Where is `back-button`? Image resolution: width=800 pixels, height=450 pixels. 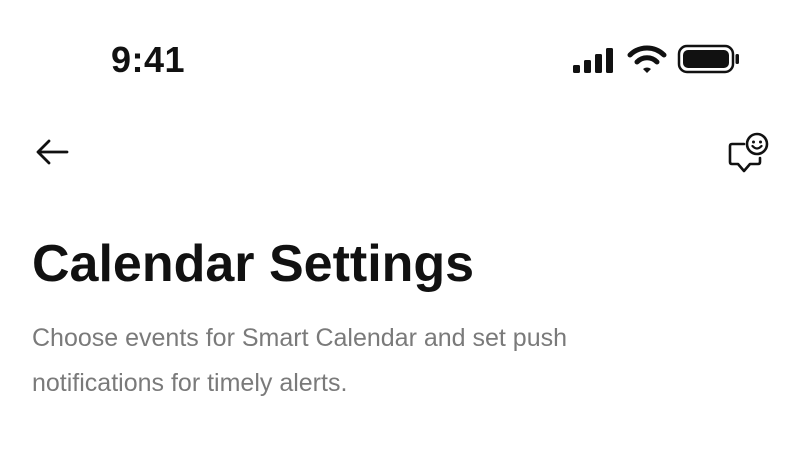
back-button is located at coordinates (52, 152).